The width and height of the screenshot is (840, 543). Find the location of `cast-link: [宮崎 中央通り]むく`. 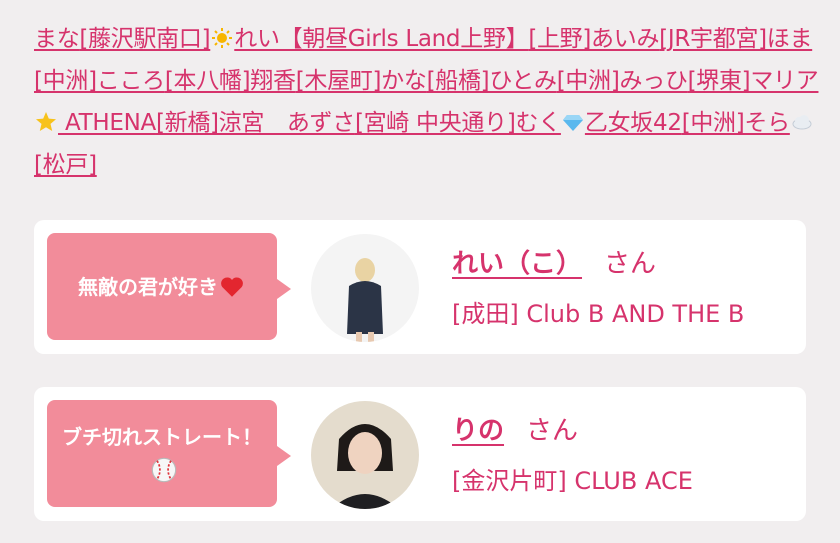

cast-link: [宮崎 中央通り]むく is located at coordinates (458, 123).